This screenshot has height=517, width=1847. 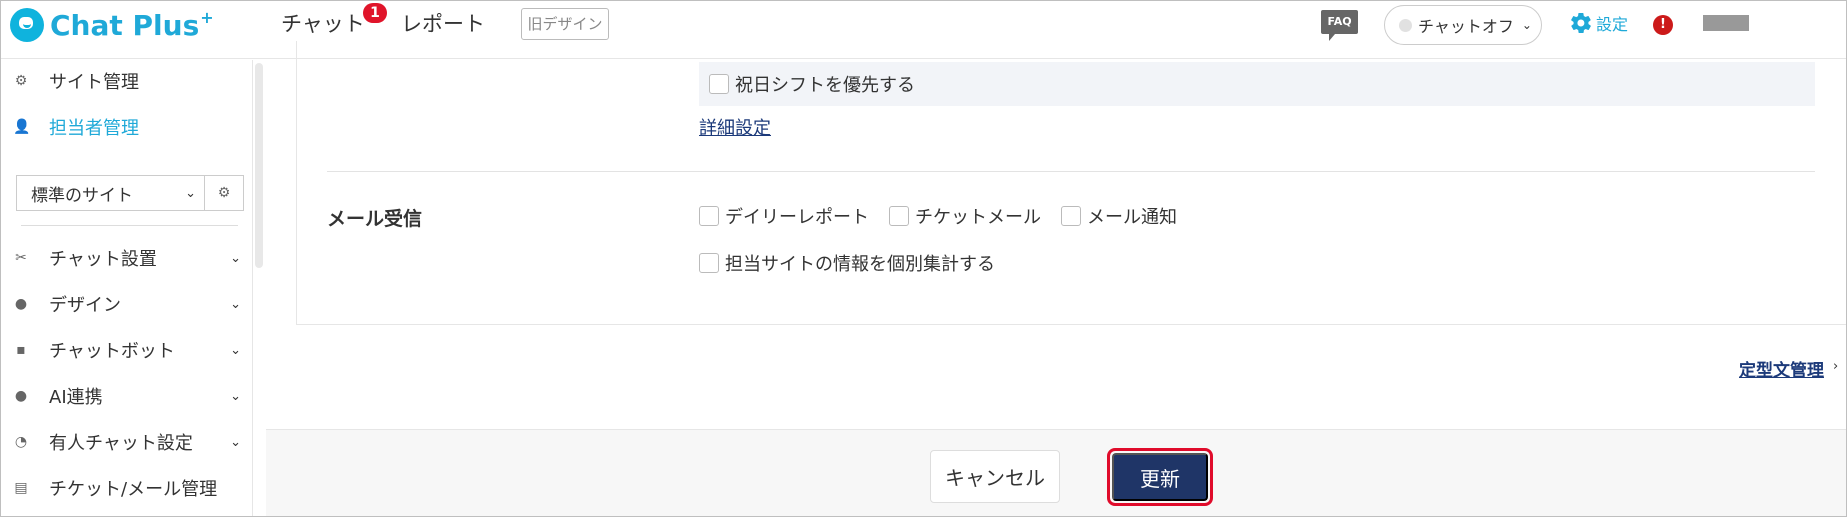 I want to click on sidebar-scrollbar, so click(x=259, y=165).